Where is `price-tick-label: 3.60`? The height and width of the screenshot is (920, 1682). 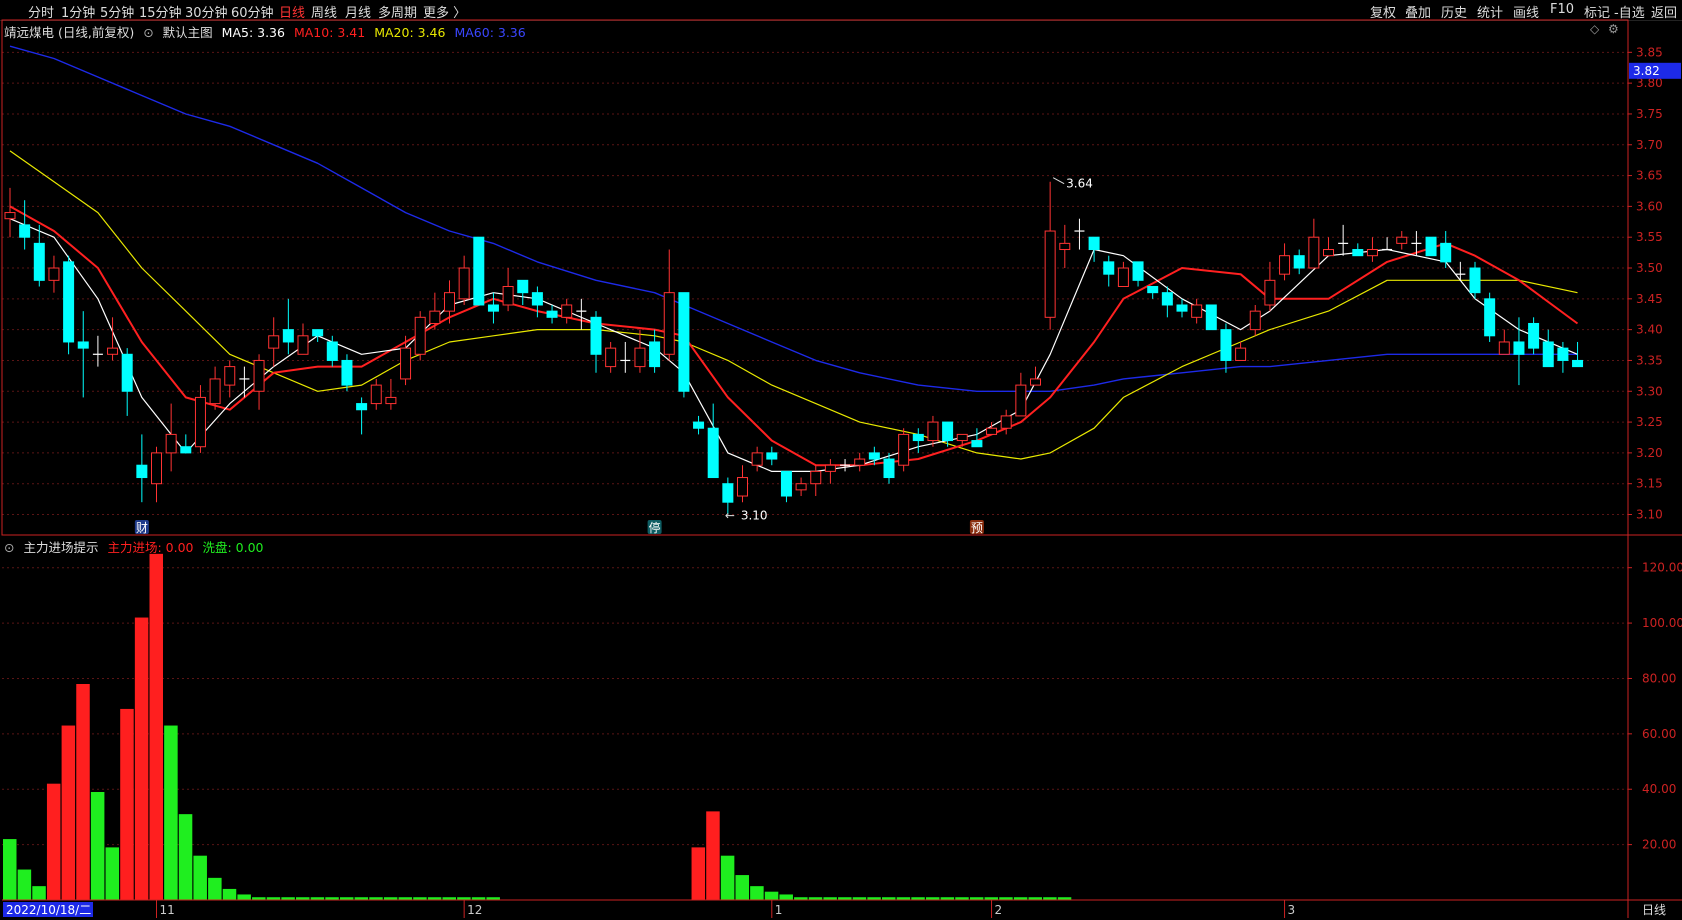
price-tick-label: 3.60 is located at coordinates (1649, 206).